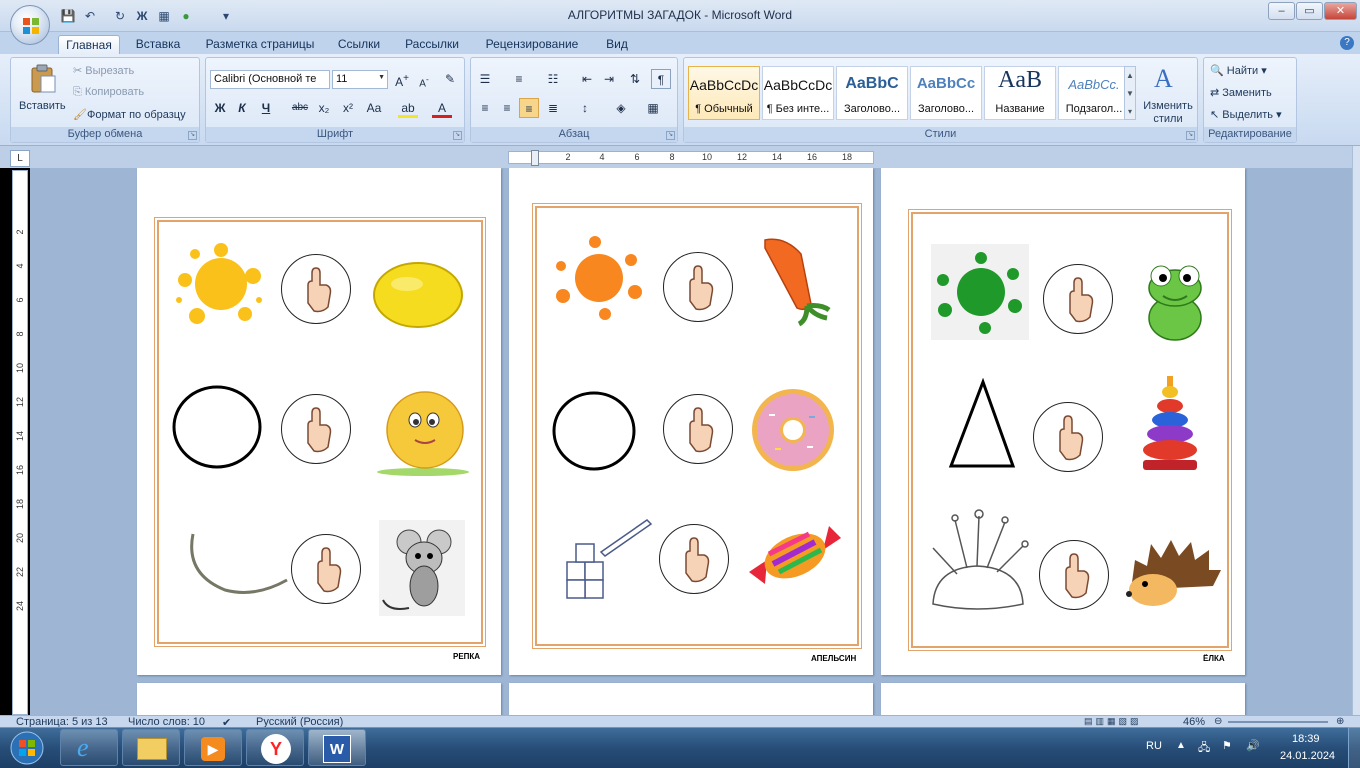 This screenshot has width=1360, height=768. I want to click on vertical-scrollbar, so click(1356, 430).